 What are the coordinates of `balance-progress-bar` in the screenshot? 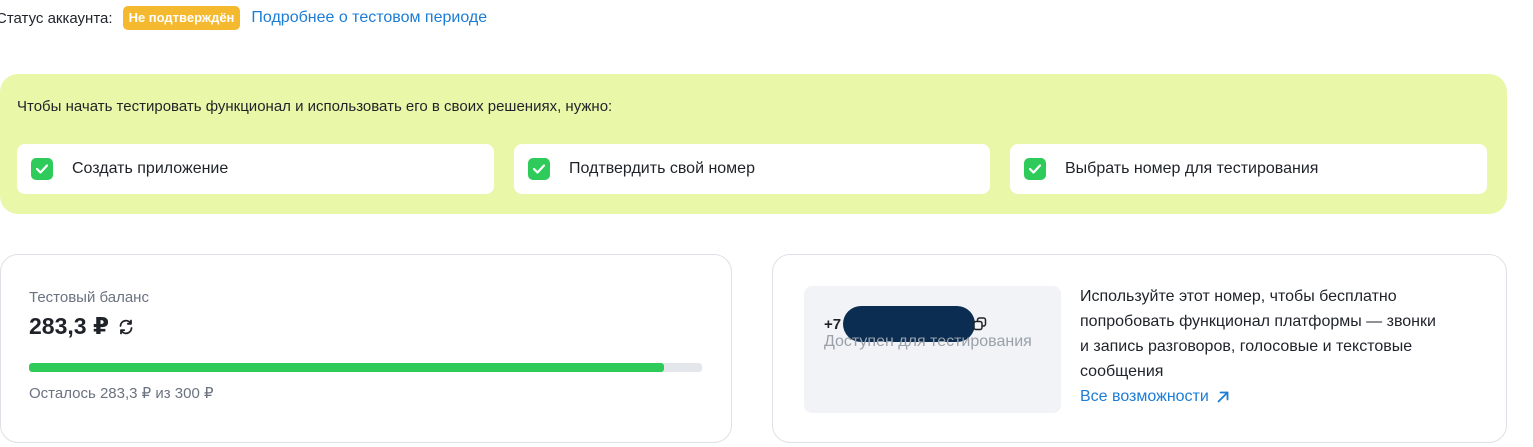 It's located at (365, 367).